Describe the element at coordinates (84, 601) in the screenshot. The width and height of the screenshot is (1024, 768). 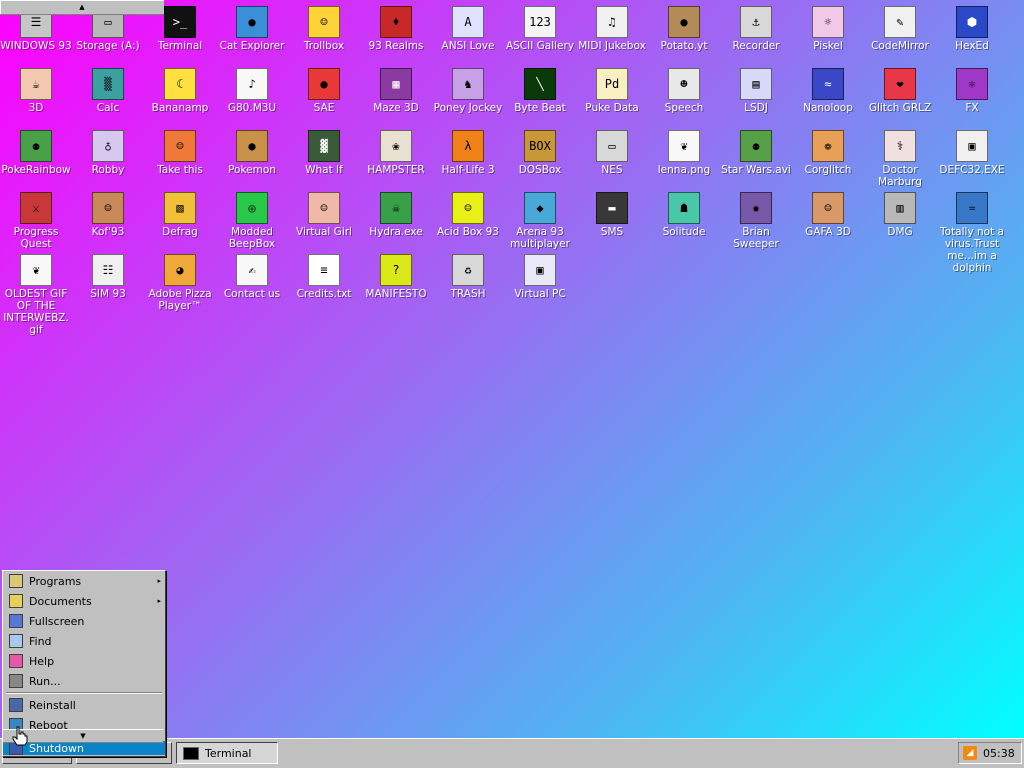
I see `start-menu-item-documents: Documents ▸` at that location.